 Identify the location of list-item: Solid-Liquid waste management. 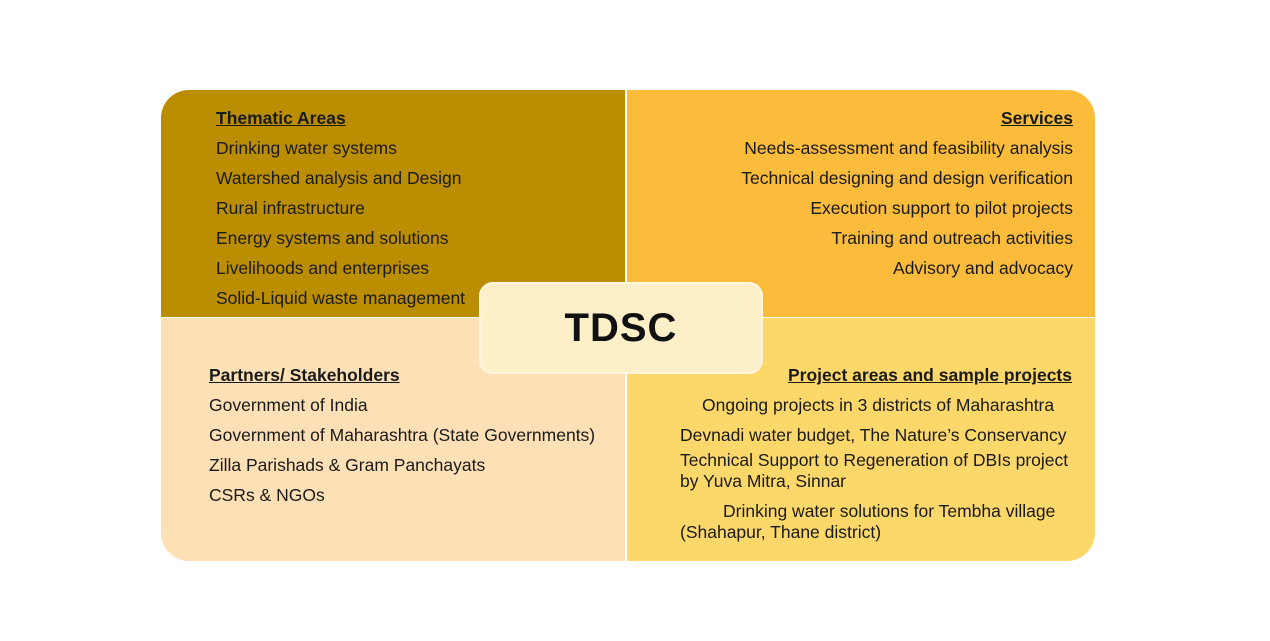
(341, 298).